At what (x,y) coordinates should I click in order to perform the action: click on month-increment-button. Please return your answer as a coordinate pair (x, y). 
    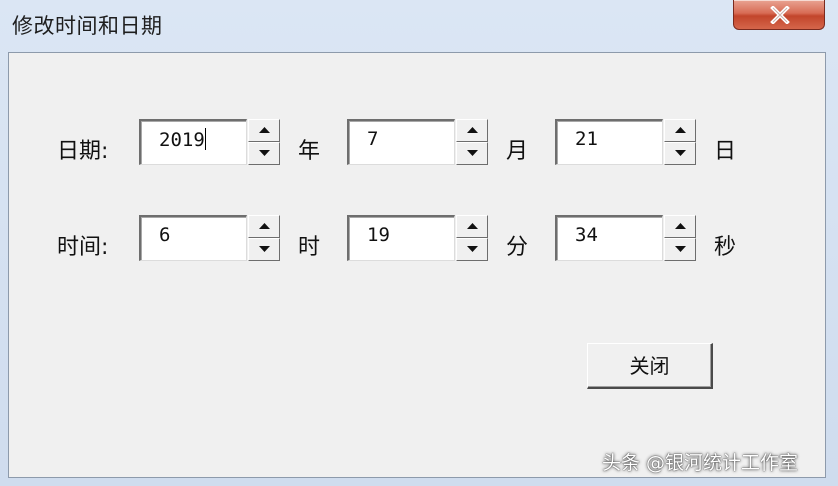
    Looking at the image, I should click on (472, 130).